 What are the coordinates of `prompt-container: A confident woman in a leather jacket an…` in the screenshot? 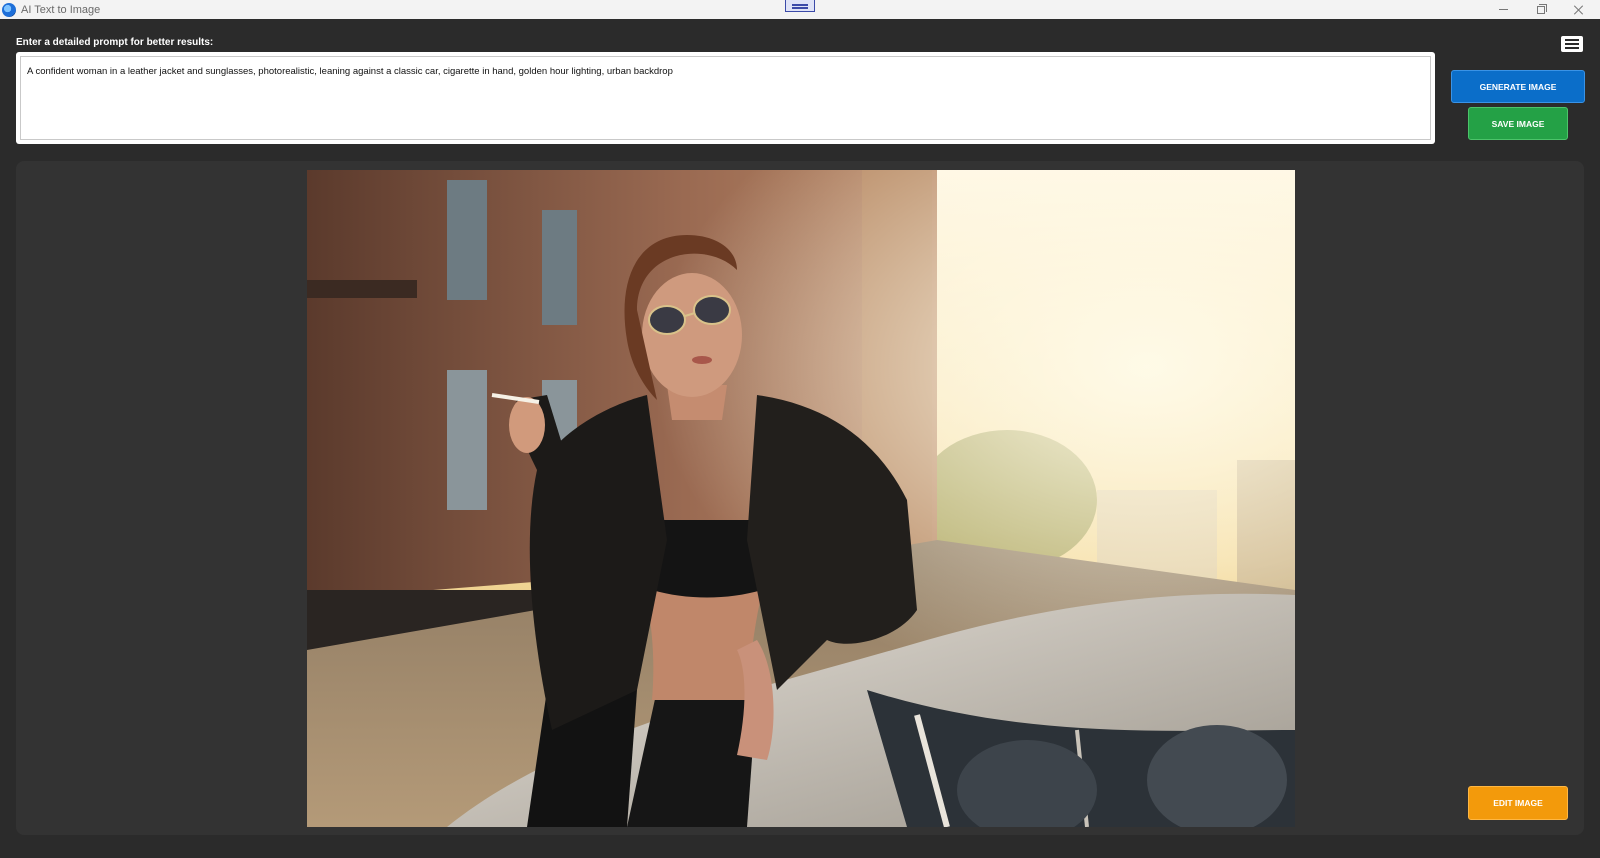 It's located at (725, 98).